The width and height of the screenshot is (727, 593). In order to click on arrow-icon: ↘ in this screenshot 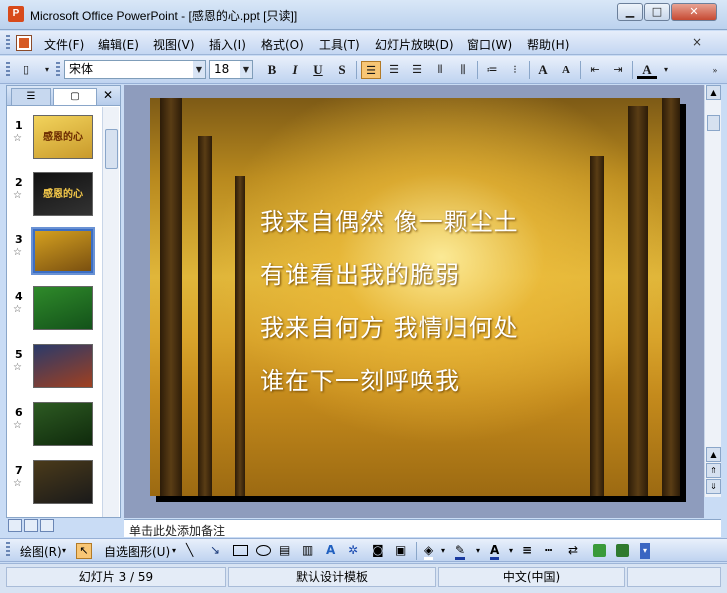, I will do `click(215, 550)`.